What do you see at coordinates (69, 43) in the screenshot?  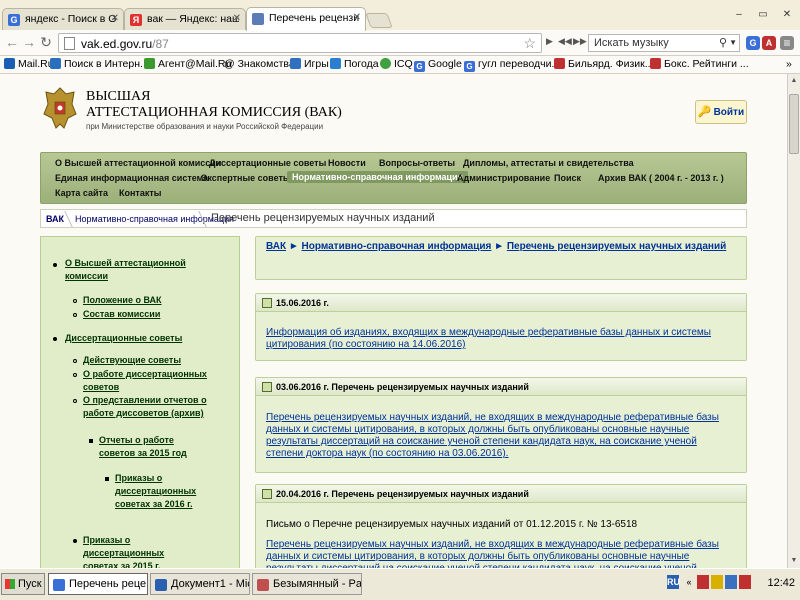 I see `page-info-icon` at bounding box center [69, 43].